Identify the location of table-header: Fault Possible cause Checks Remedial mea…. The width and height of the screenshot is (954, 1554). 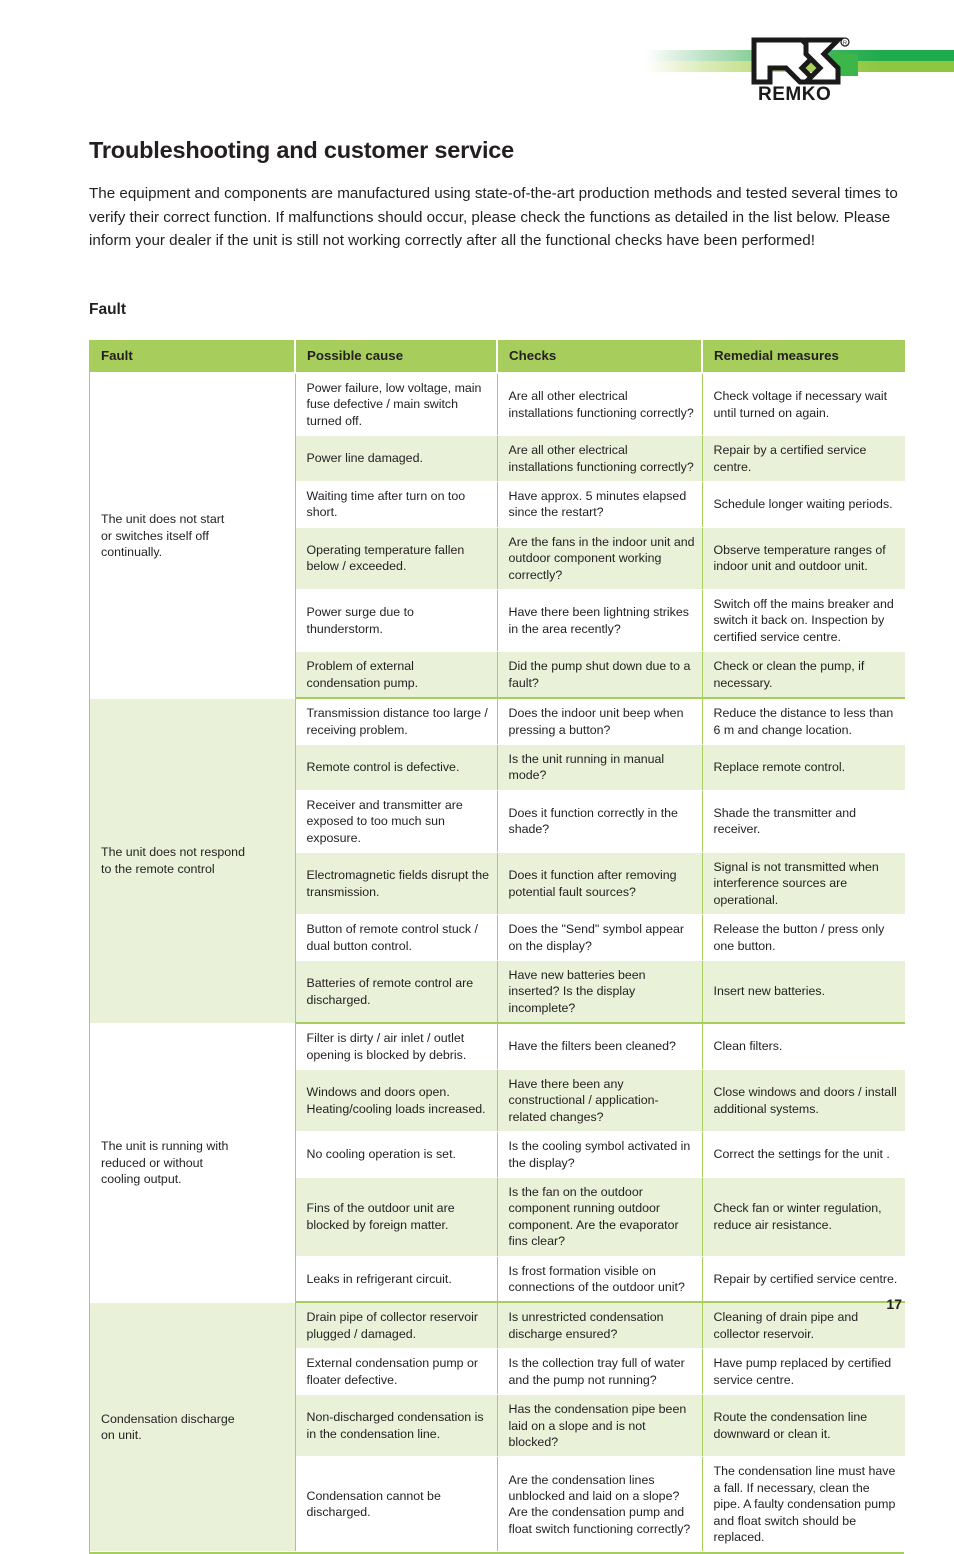
(497, 357).